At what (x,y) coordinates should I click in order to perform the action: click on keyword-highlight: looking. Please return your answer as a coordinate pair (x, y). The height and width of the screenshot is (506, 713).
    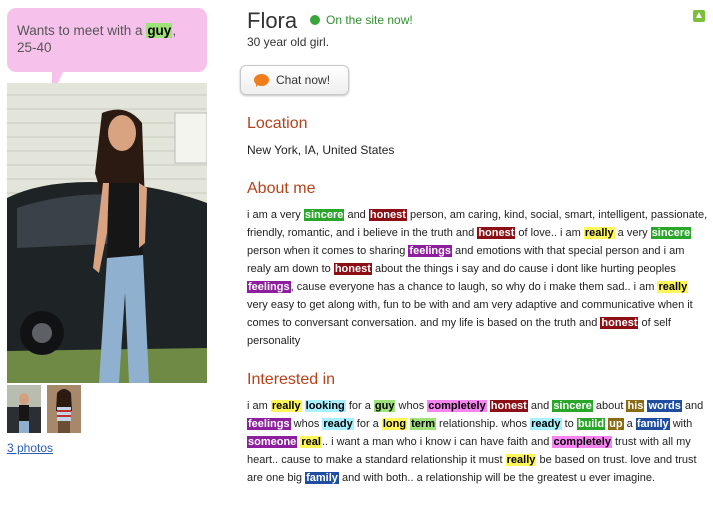
    Looking at the image, I should click on (325, 406).